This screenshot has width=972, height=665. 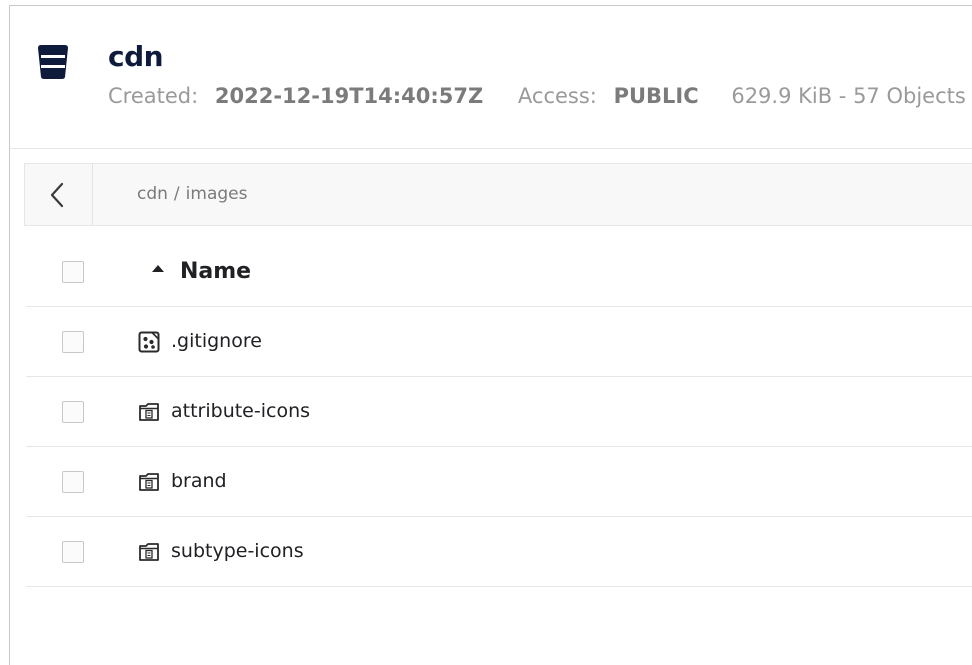 What do you see at coordinates (499, 412) in the screenshot?
I see `table-row: attribute-icons` at bounding box center [499, 412].